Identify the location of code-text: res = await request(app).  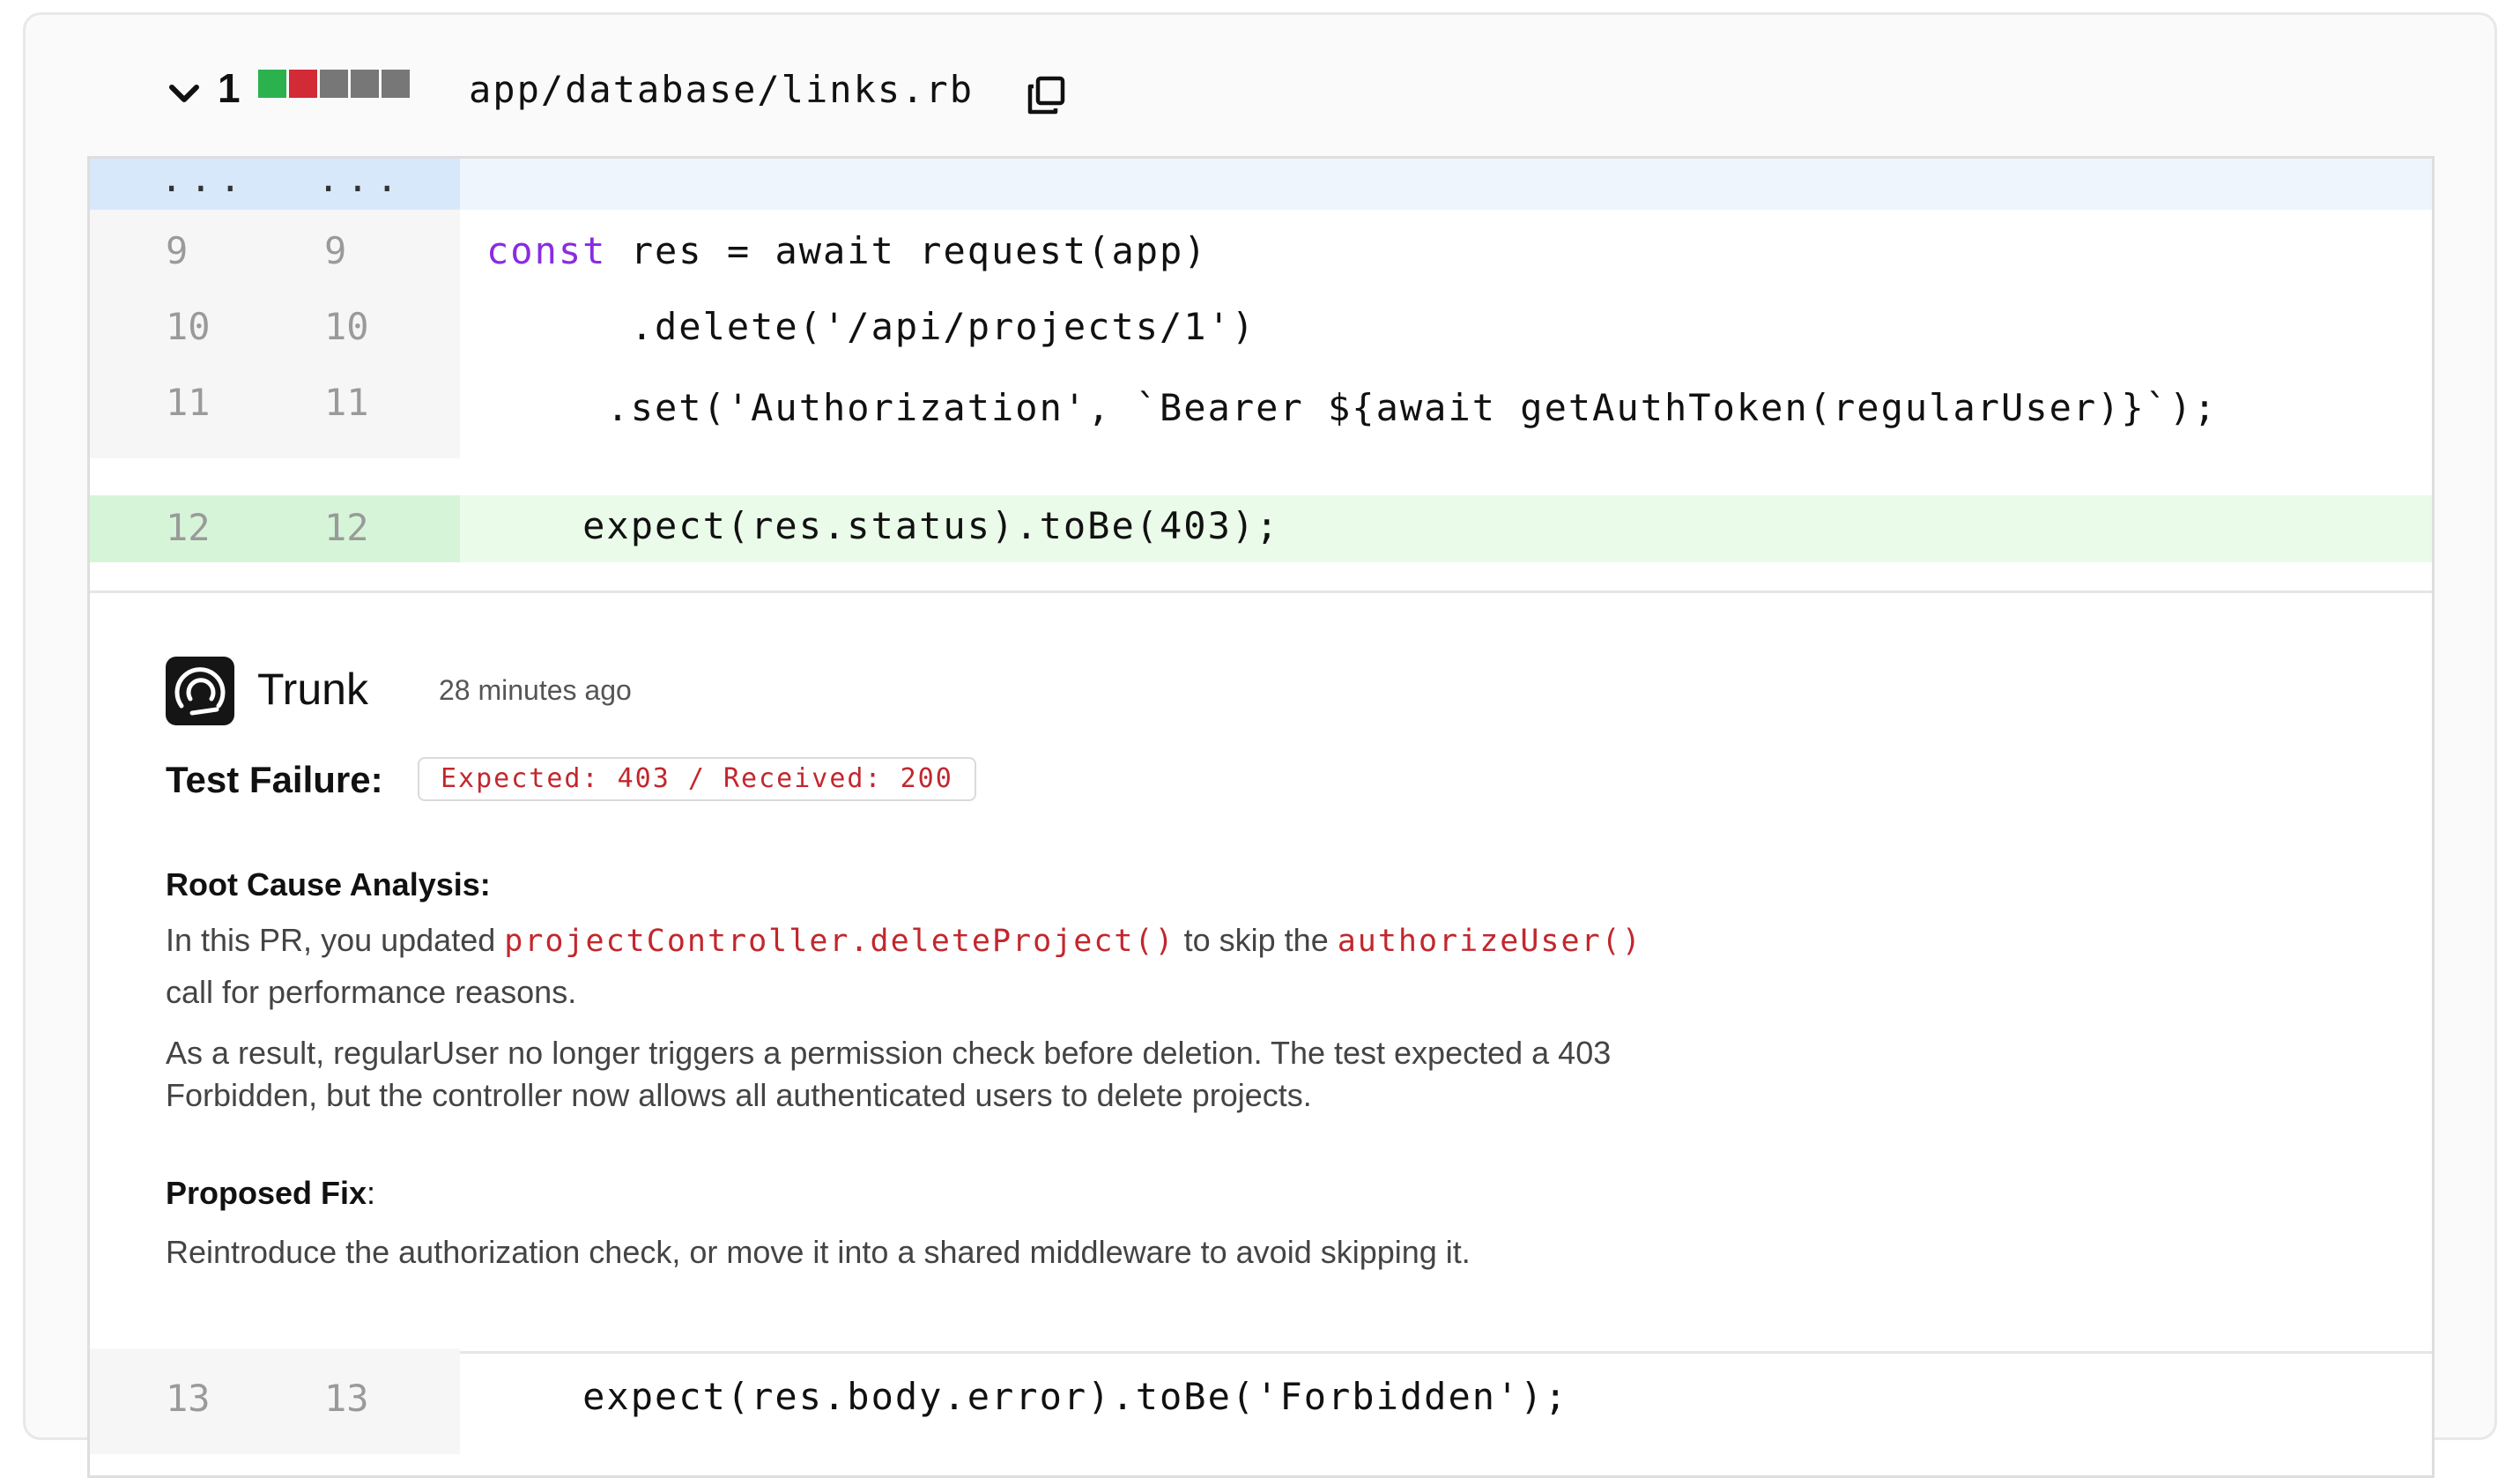
(907, 250).